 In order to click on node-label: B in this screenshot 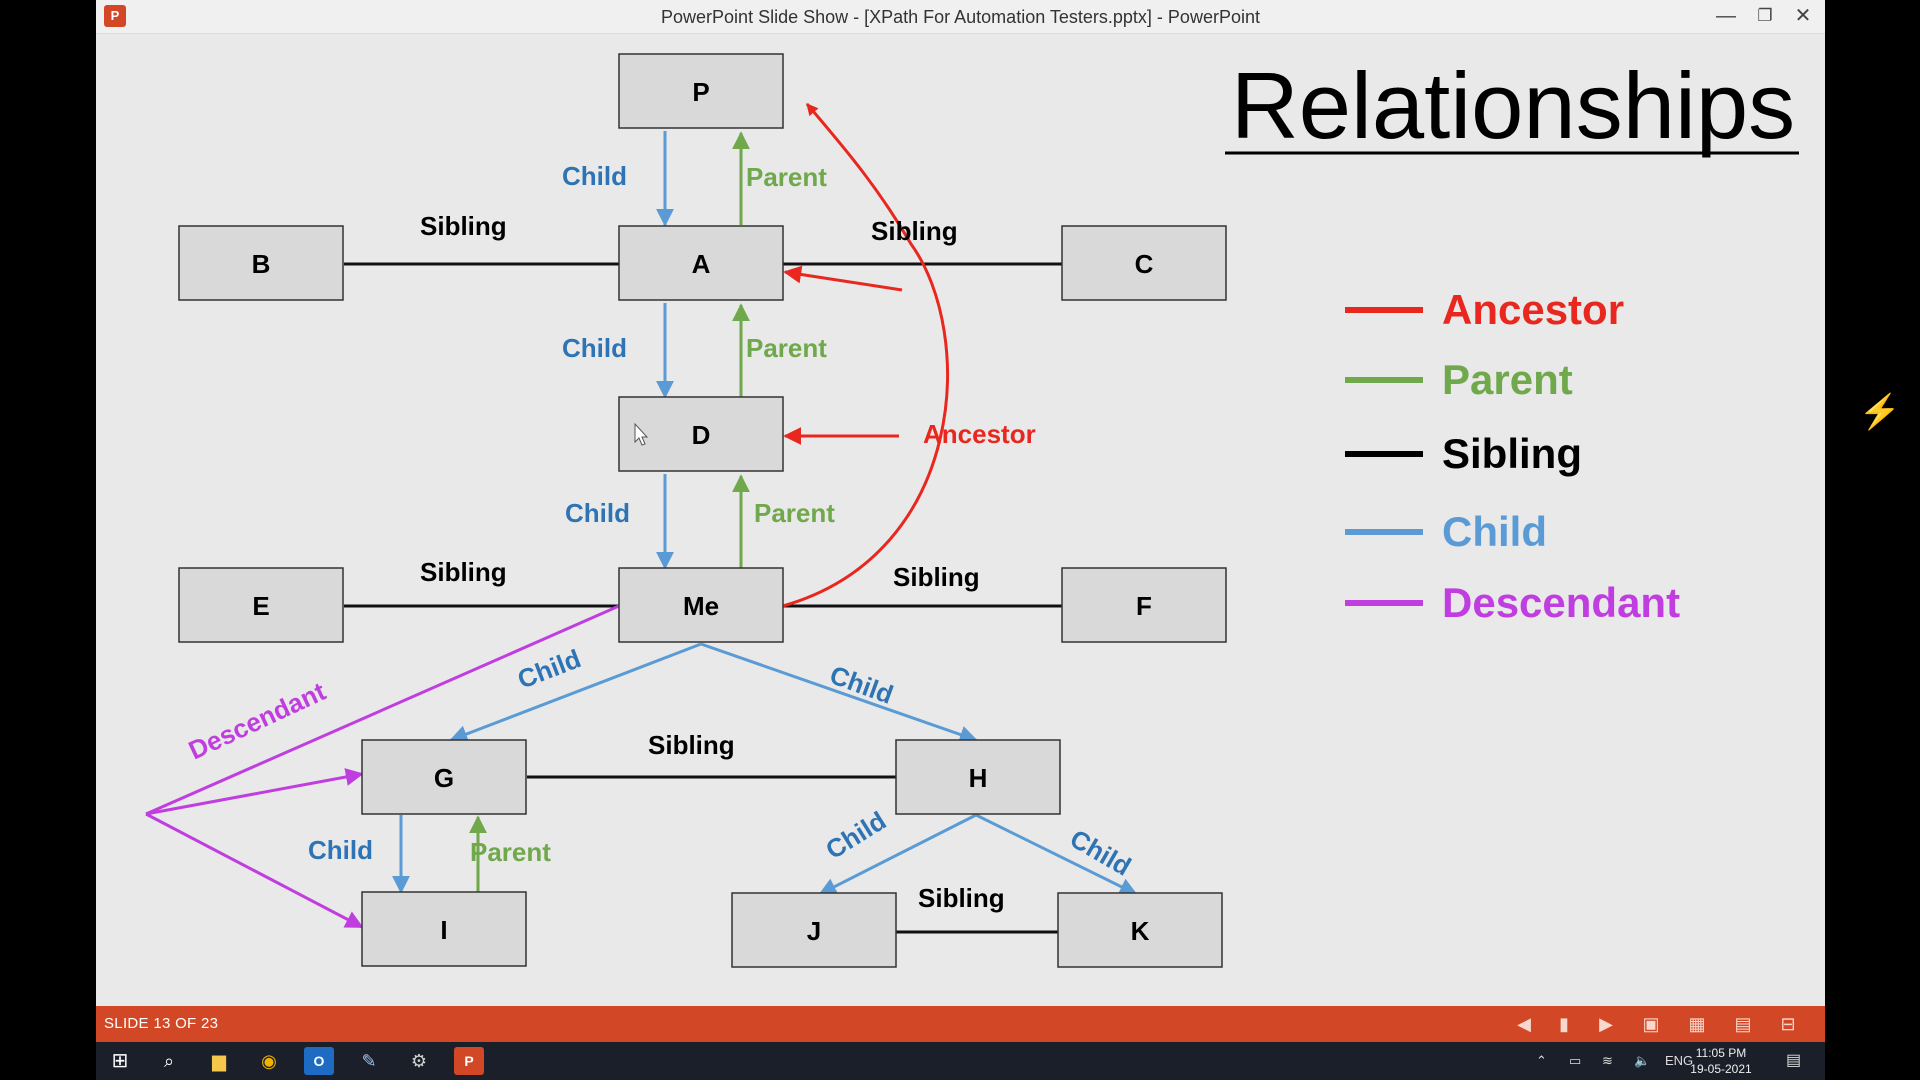, I will do `click(261, 264)`.